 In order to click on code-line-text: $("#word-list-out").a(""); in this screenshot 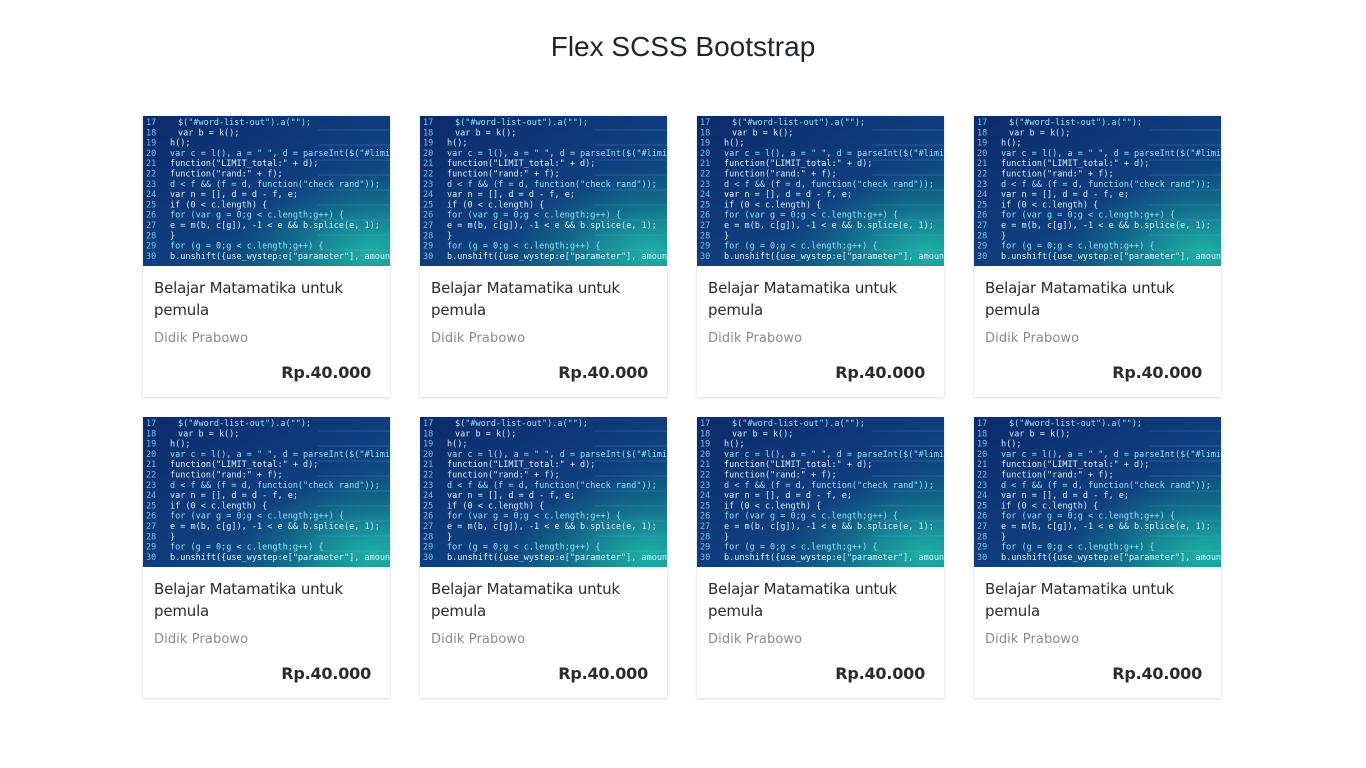, I will do `click(244, 424)`.